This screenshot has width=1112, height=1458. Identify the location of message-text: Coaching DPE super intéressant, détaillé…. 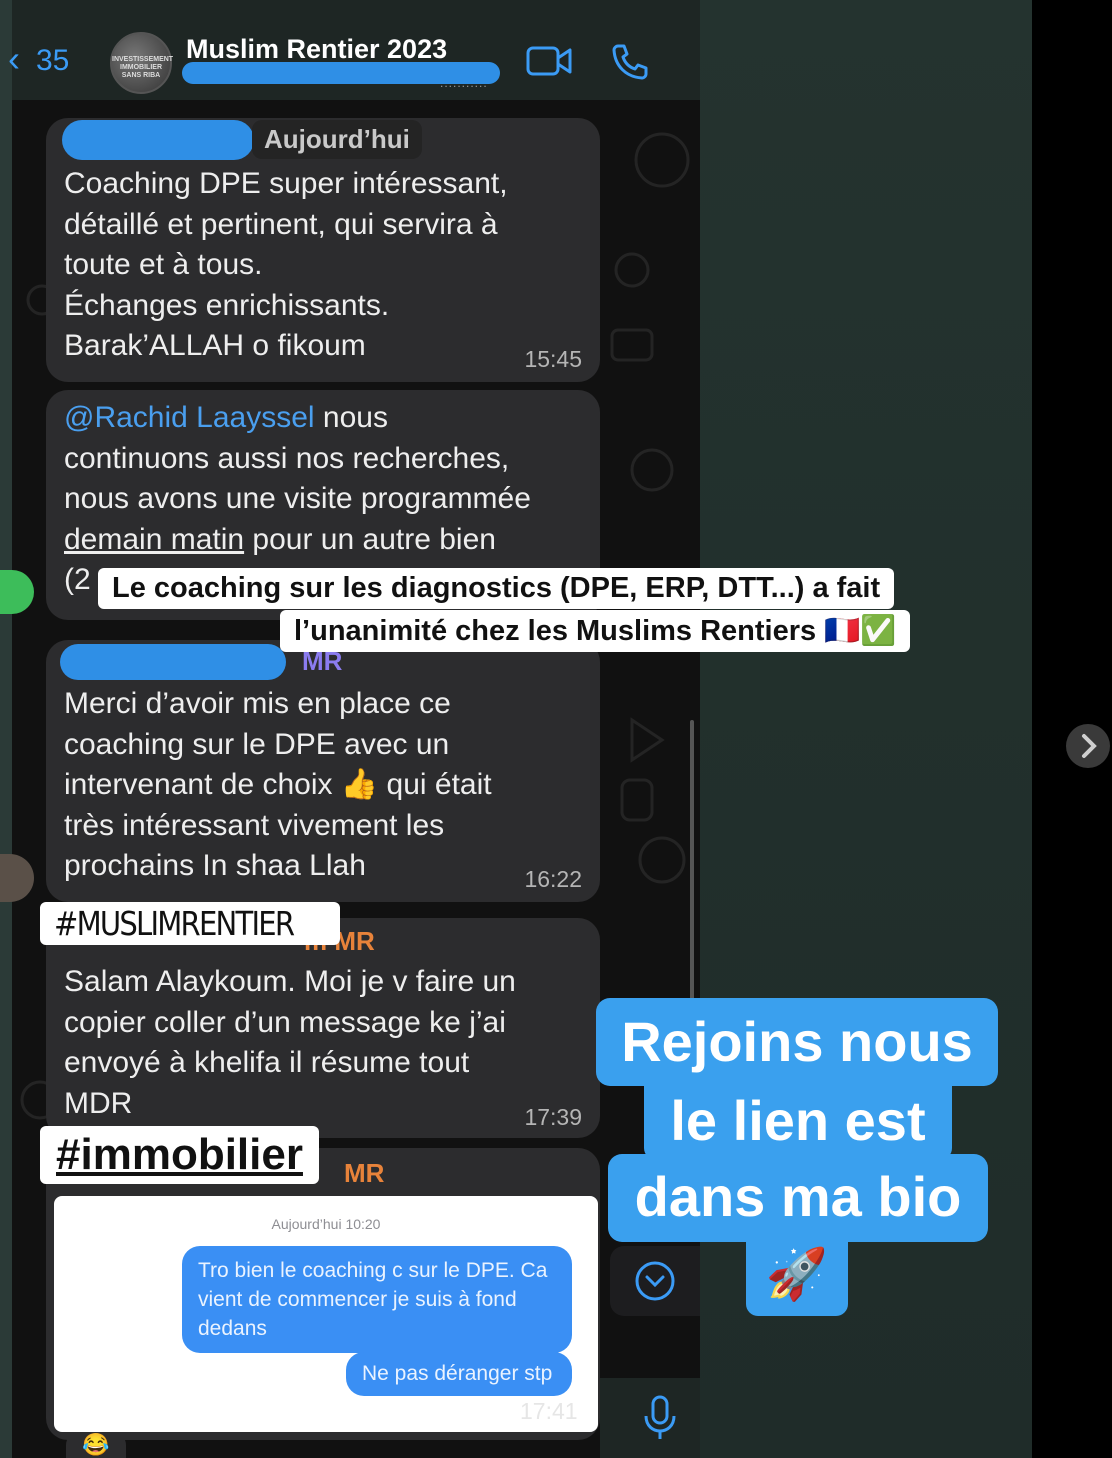
(286, 264).